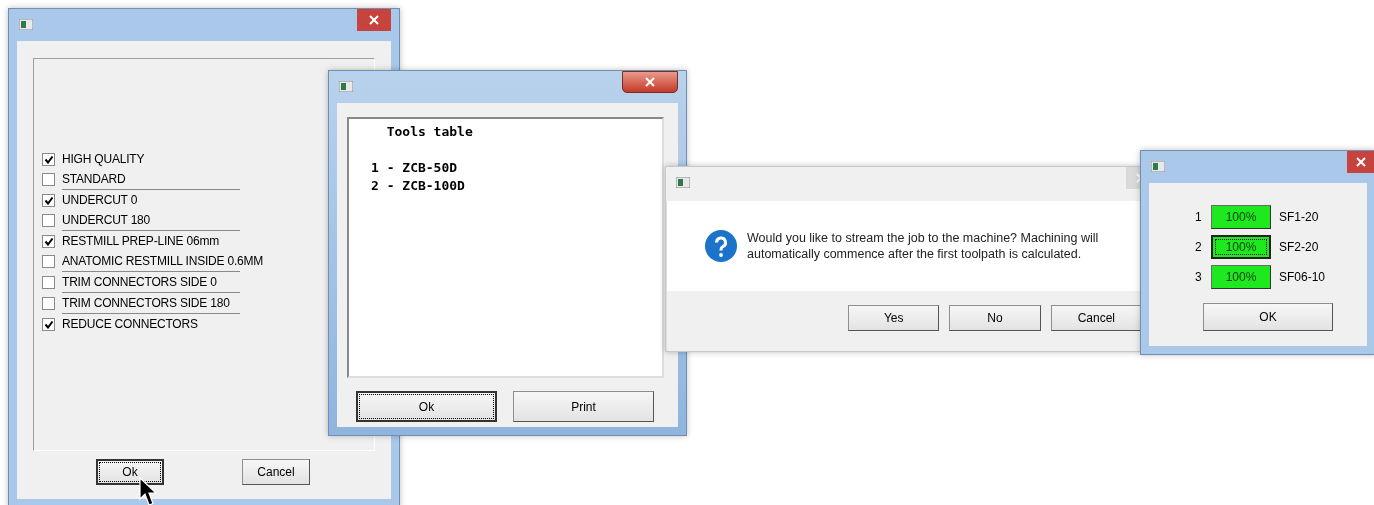 This screenshot has width=1374, height=505. Describe the element at coordinates (995, 318) in the screenshot. I see `dialog-button: No` at that location.